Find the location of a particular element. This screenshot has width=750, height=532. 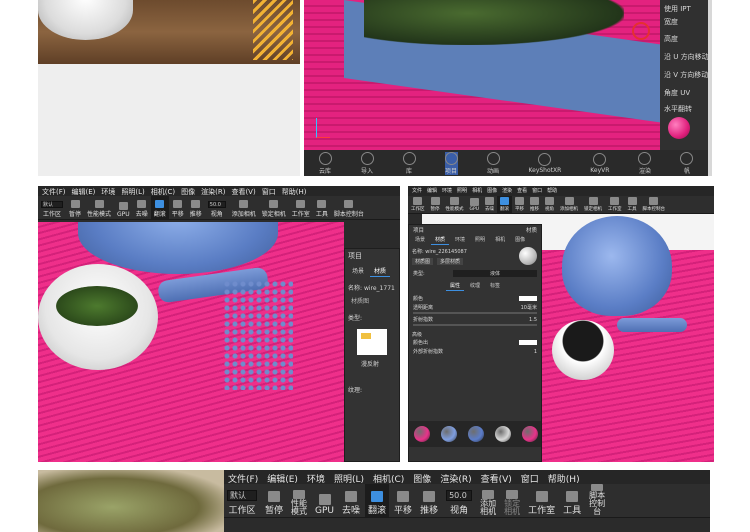

ior-slider is located at coordinates (475, 325).